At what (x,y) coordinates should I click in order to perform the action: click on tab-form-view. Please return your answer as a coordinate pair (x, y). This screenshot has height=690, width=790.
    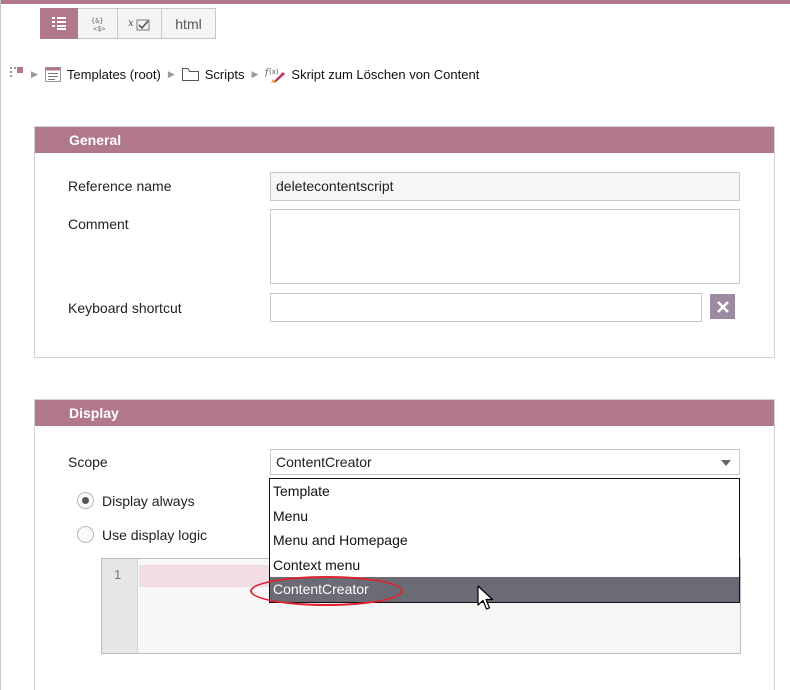
    Looking at the image, I should click on (59, 23).